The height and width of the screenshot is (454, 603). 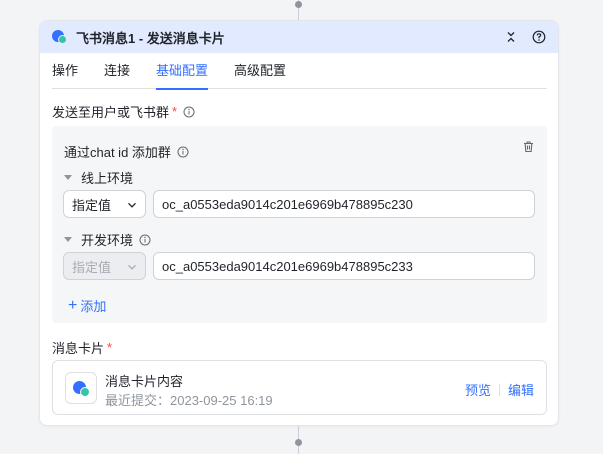 I want to click on dev-env-select: 指定值, so click(x=104, y=266).